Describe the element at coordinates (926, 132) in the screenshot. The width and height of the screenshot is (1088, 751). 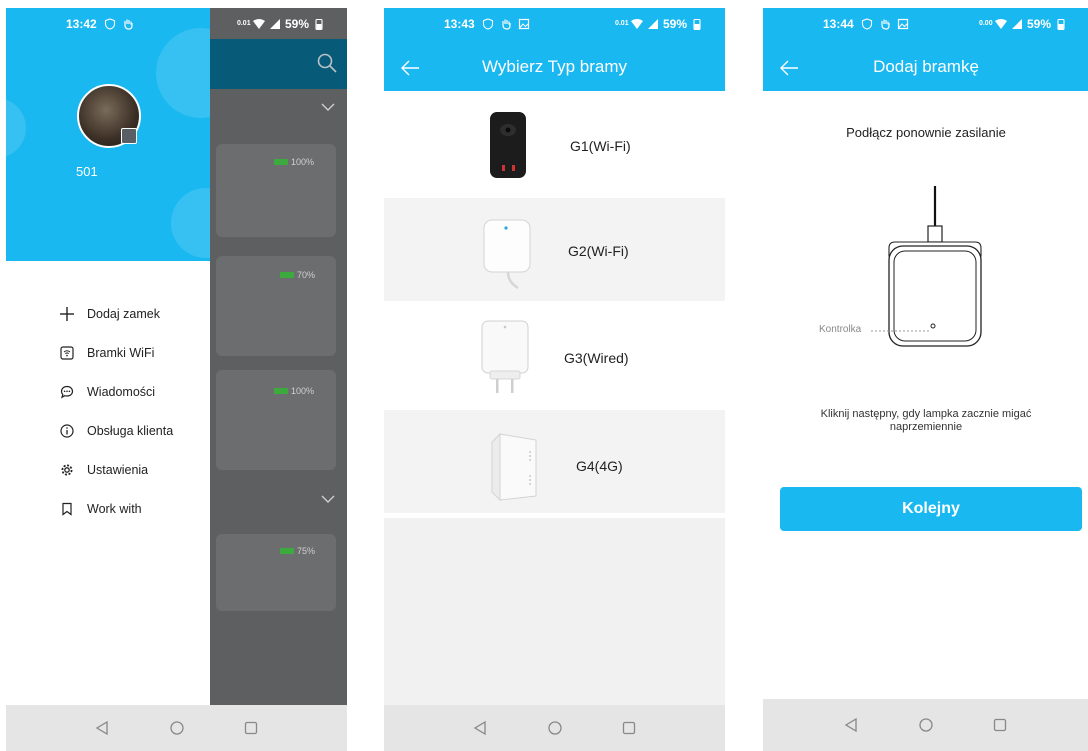
I see `instruction-text: Podłącz ponownie zasilanie` at that location.